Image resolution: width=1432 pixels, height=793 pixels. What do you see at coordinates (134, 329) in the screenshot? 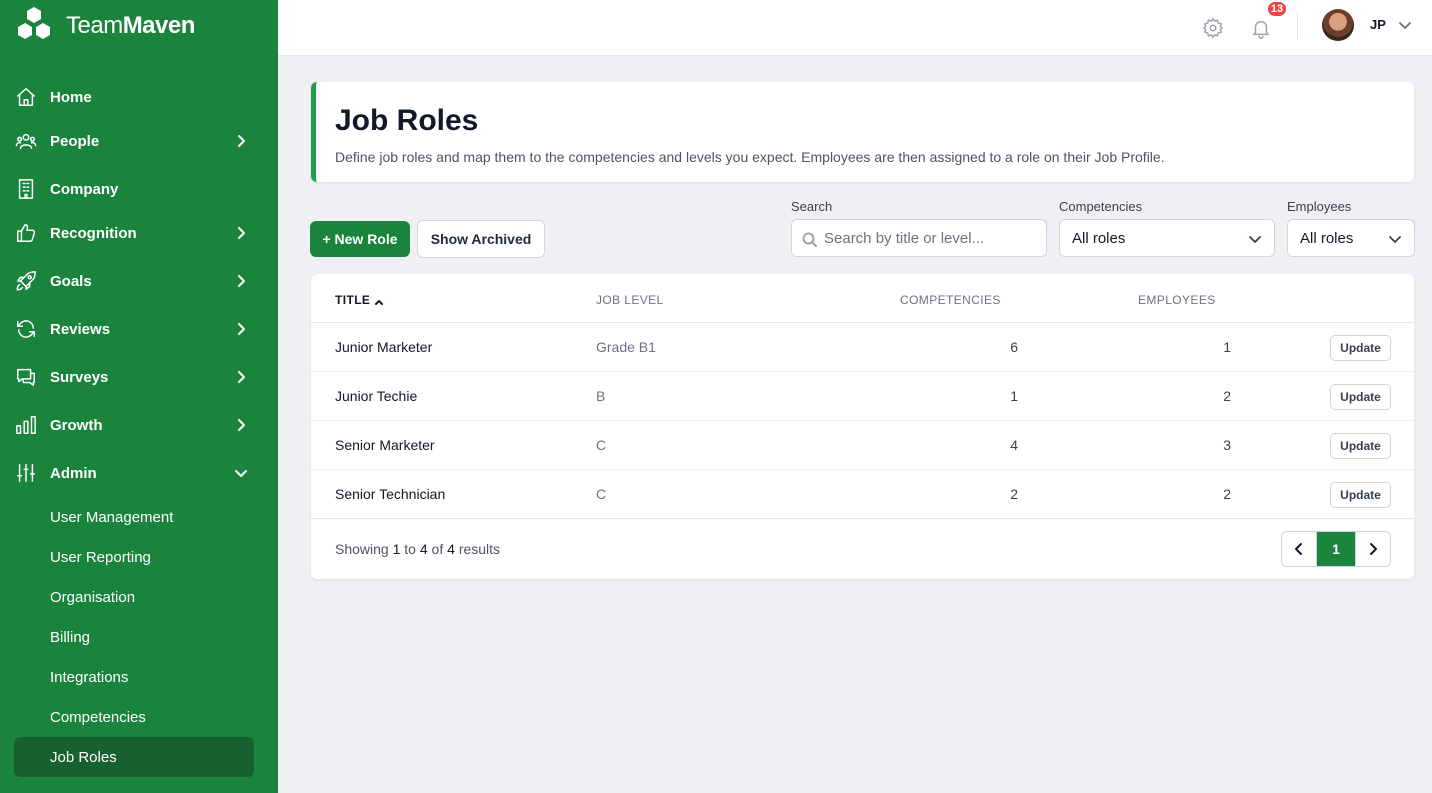
I see `nav-item-reviews: Reviews` at bounding box center [134, 329].